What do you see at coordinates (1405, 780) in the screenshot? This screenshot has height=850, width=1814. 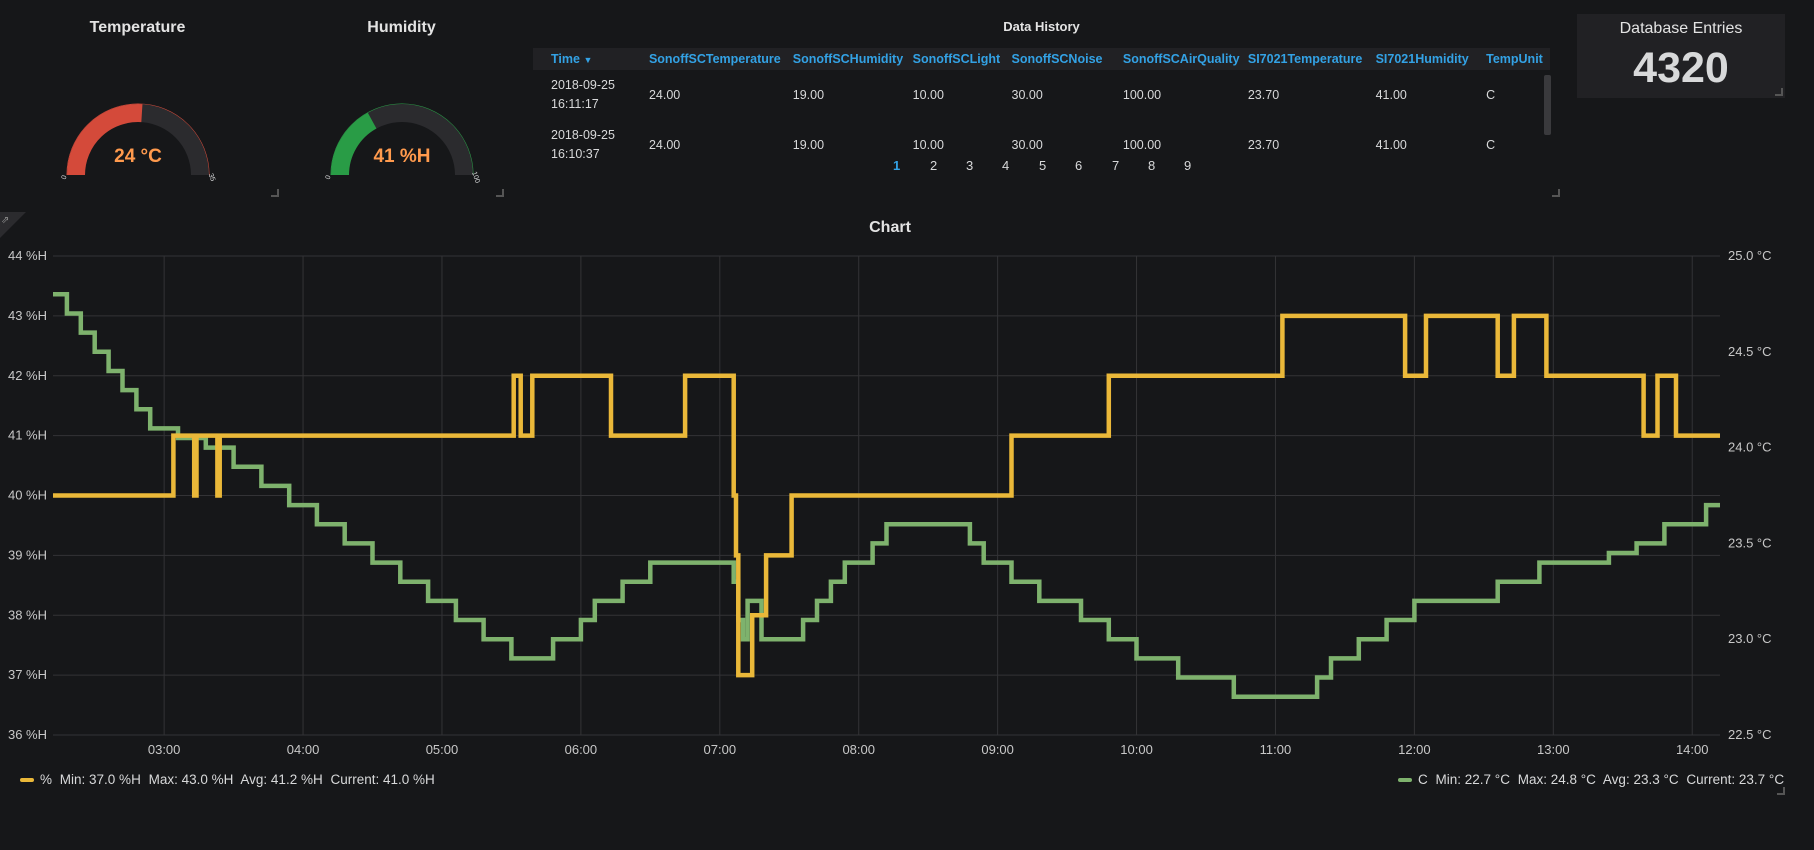 I see `legend-temperature-swatch` at bounding box center [1405, 780].